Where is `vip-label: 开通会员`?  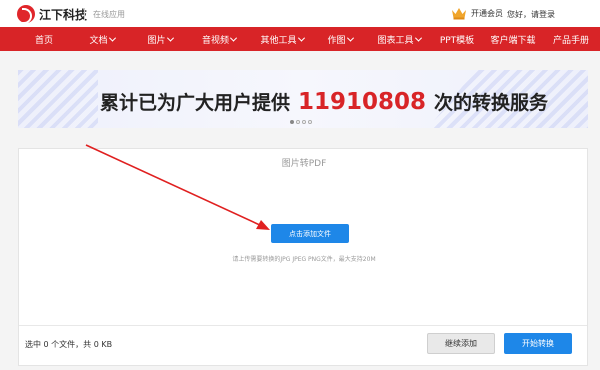
vip-label: 开通会员 is located at coordinates (487, 13).